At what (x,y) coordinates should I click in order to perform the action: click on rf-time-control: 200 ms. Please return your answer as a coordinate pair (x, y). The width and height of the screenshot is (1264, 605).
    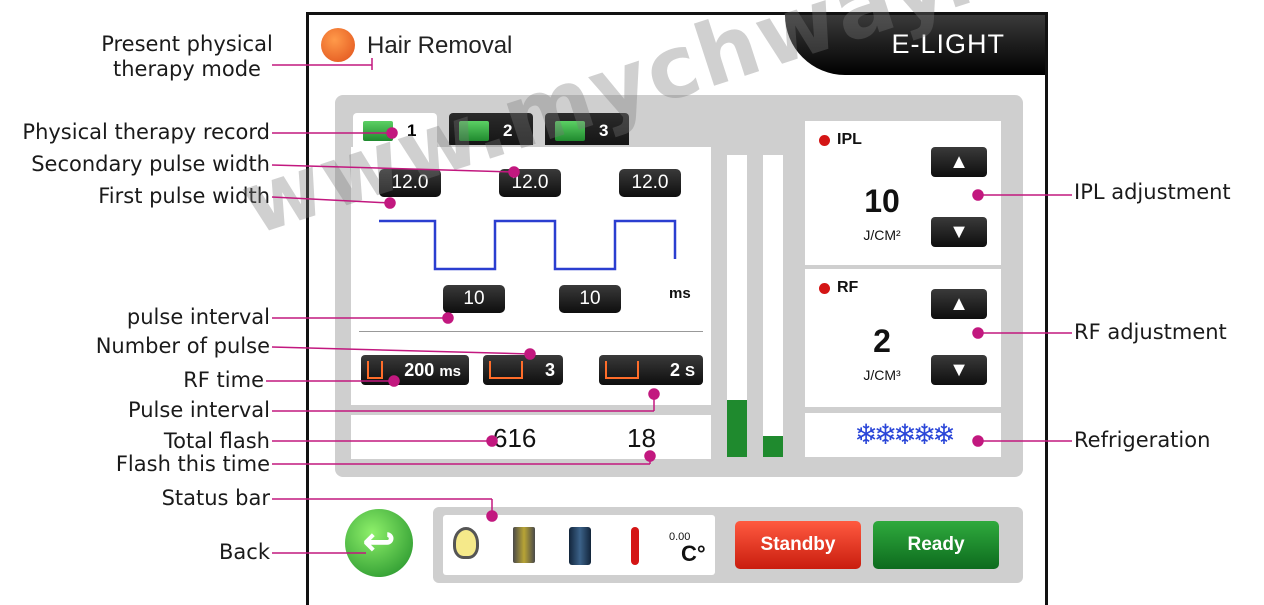
    Looking at the image, I should click on (415, 370).